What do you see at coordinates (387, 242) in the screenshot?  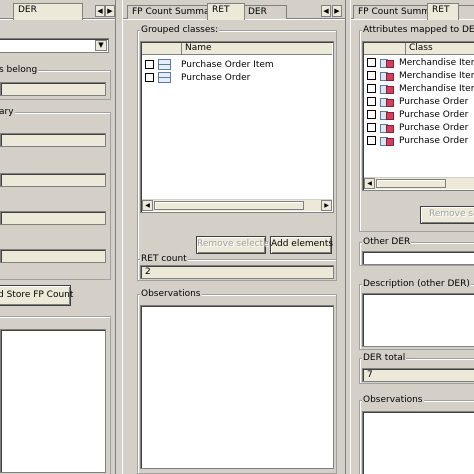 I see `other-der-label: Other DER` at bounding box center [387, 242].